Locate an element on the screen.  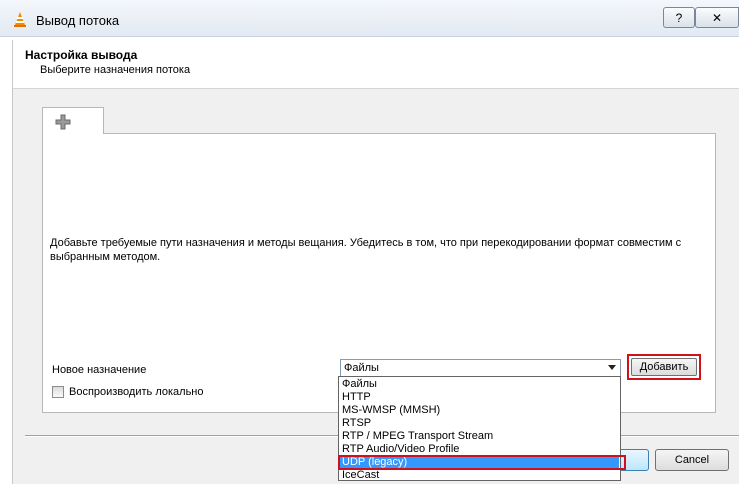
destination-label: Новое назначение is located at coordinates (99, 370).